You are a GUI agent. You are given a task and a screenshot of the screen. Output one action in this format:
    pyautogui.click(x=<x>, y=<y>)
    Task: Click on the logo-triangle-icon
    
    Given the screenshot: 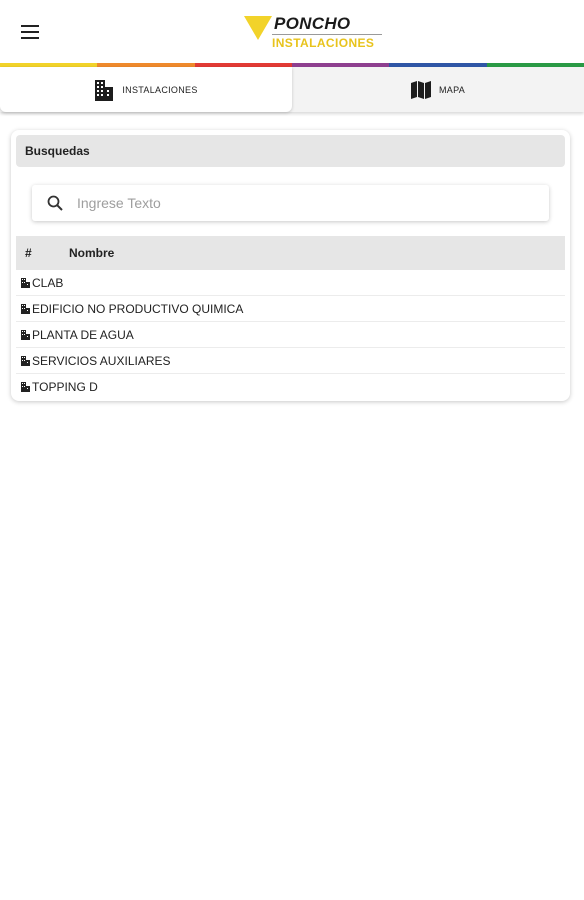 What is the action you would take?
    pyautogui.click(x=258, y=28)
    